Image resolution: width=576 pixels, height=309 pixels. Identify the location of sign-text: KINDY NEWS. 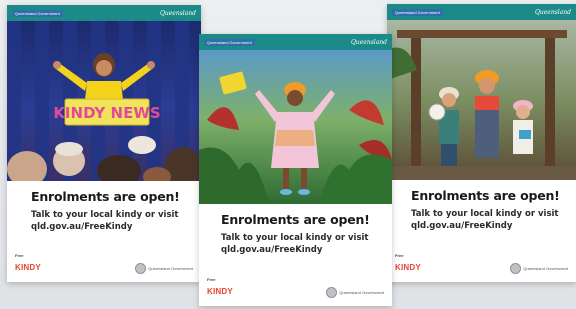
(106, 113).